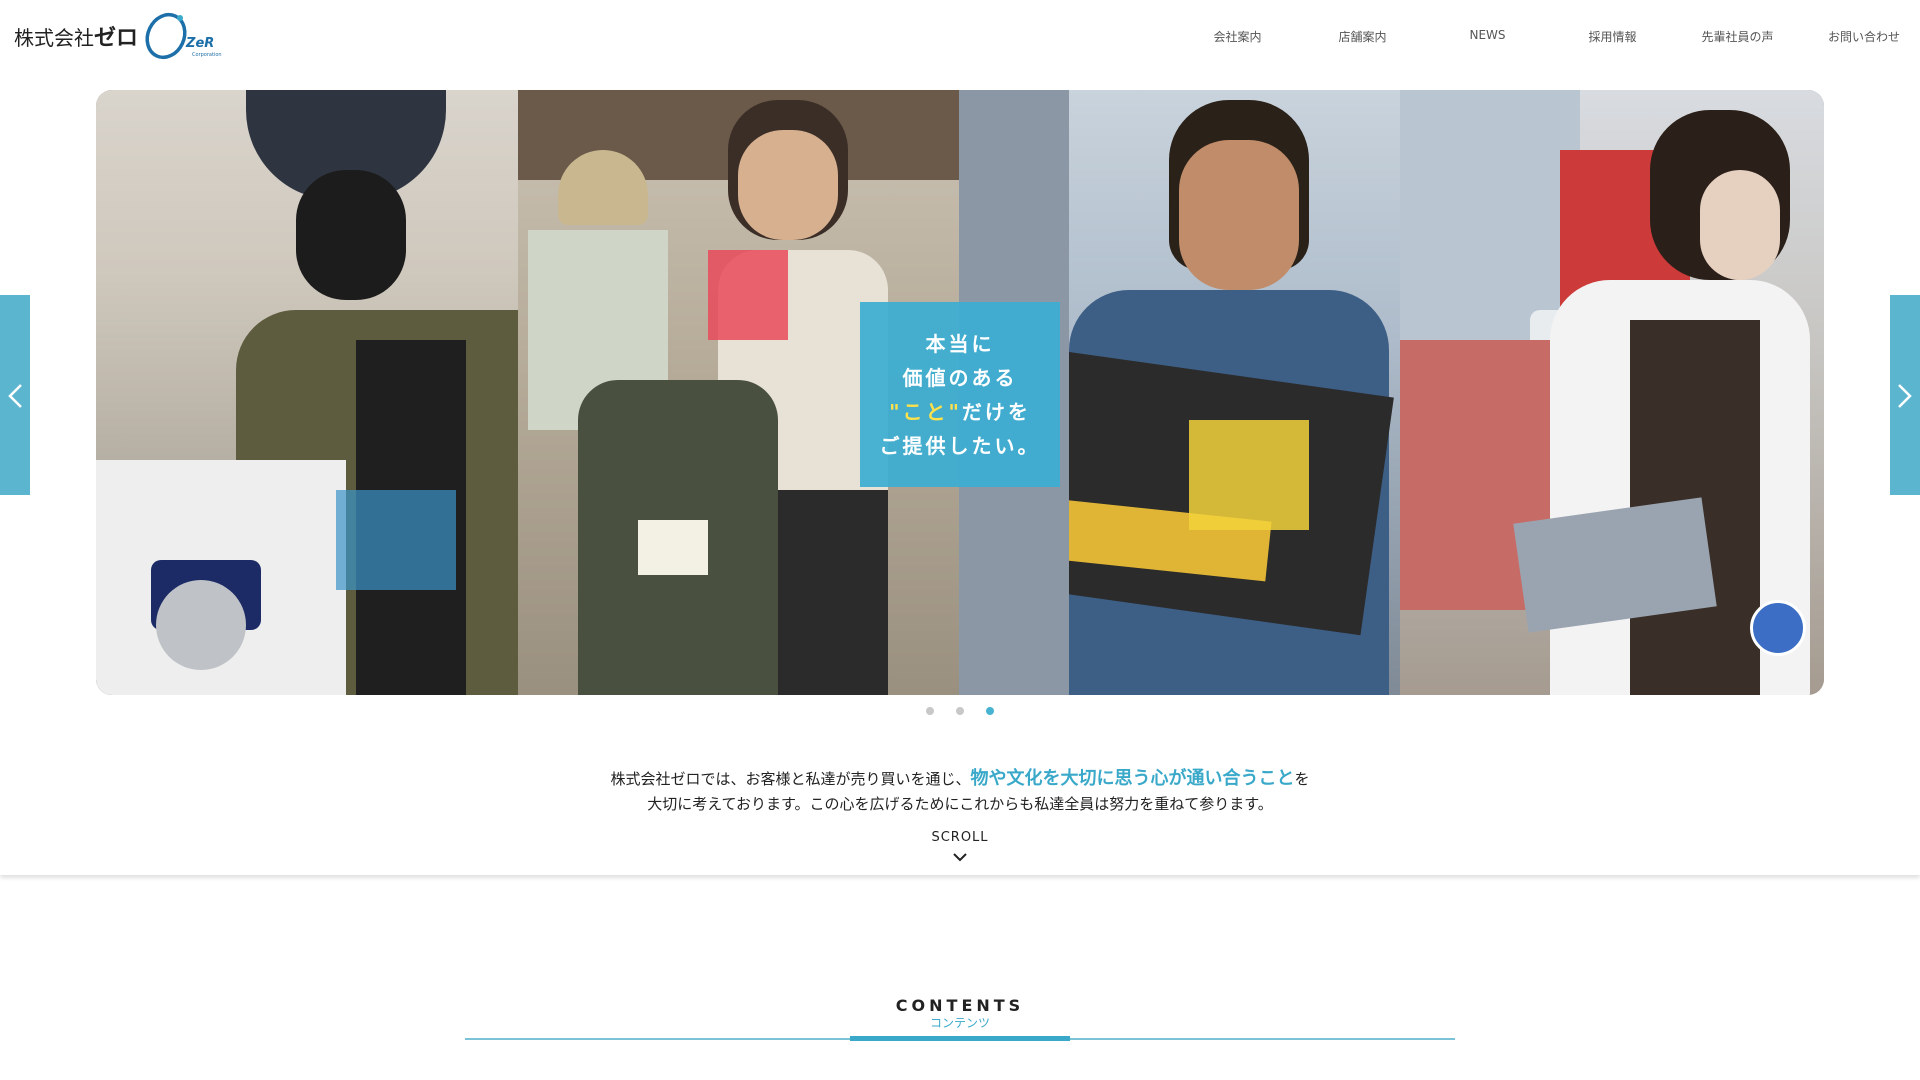 The image size is (1920, 1080). I want to click on chevron-down-icon, so click(960, 857).